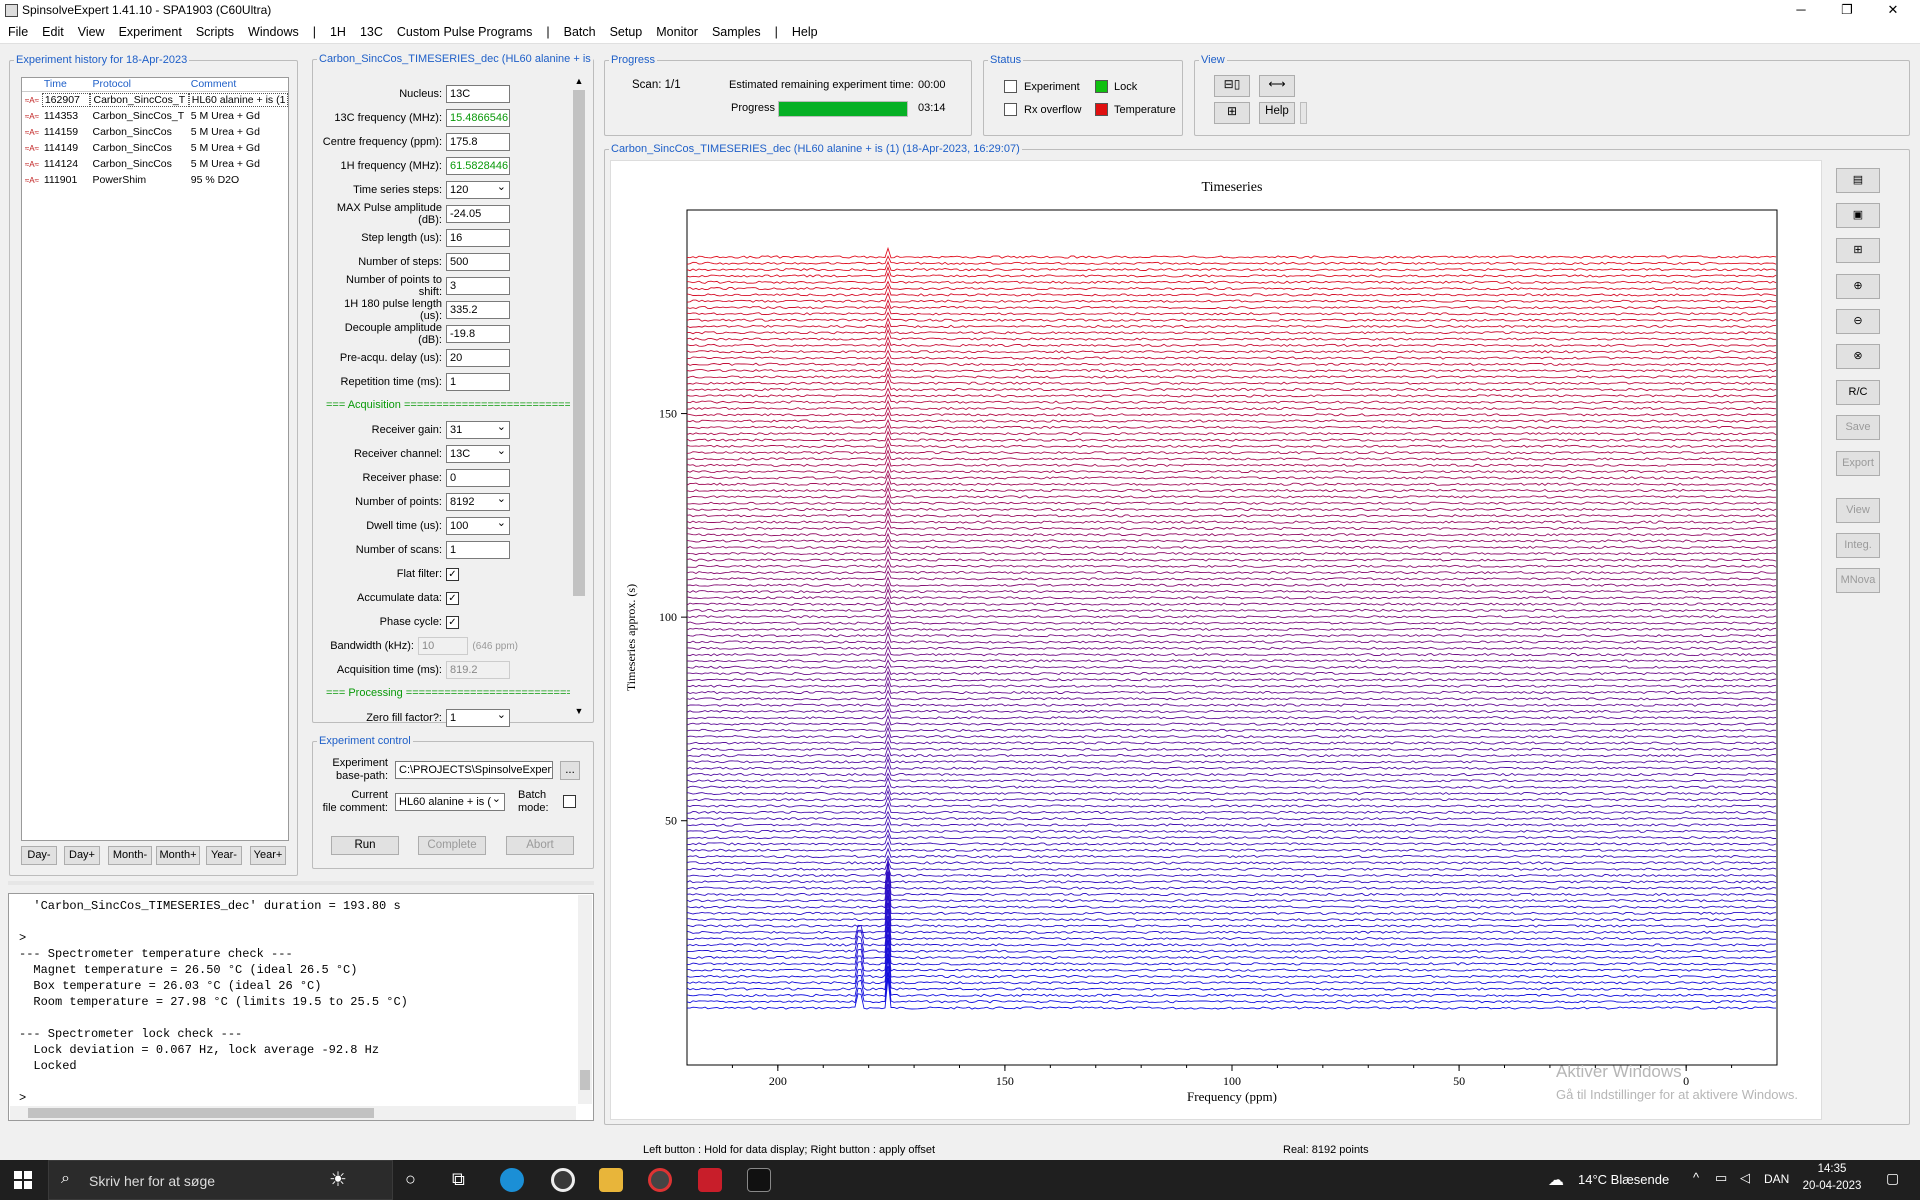  Describe the element at coordinates (1832, 1186) in the screenshot. I see `clock-date: 20-04-2023` at that location.